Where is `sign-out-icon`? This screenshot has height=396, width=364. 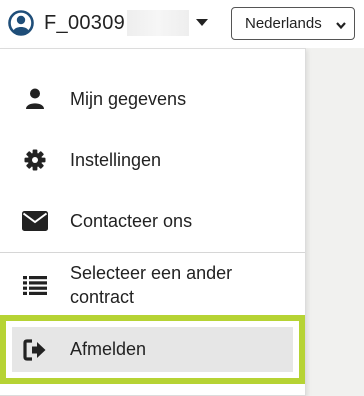
sign-out-icon is located at coordinates (35, 350).